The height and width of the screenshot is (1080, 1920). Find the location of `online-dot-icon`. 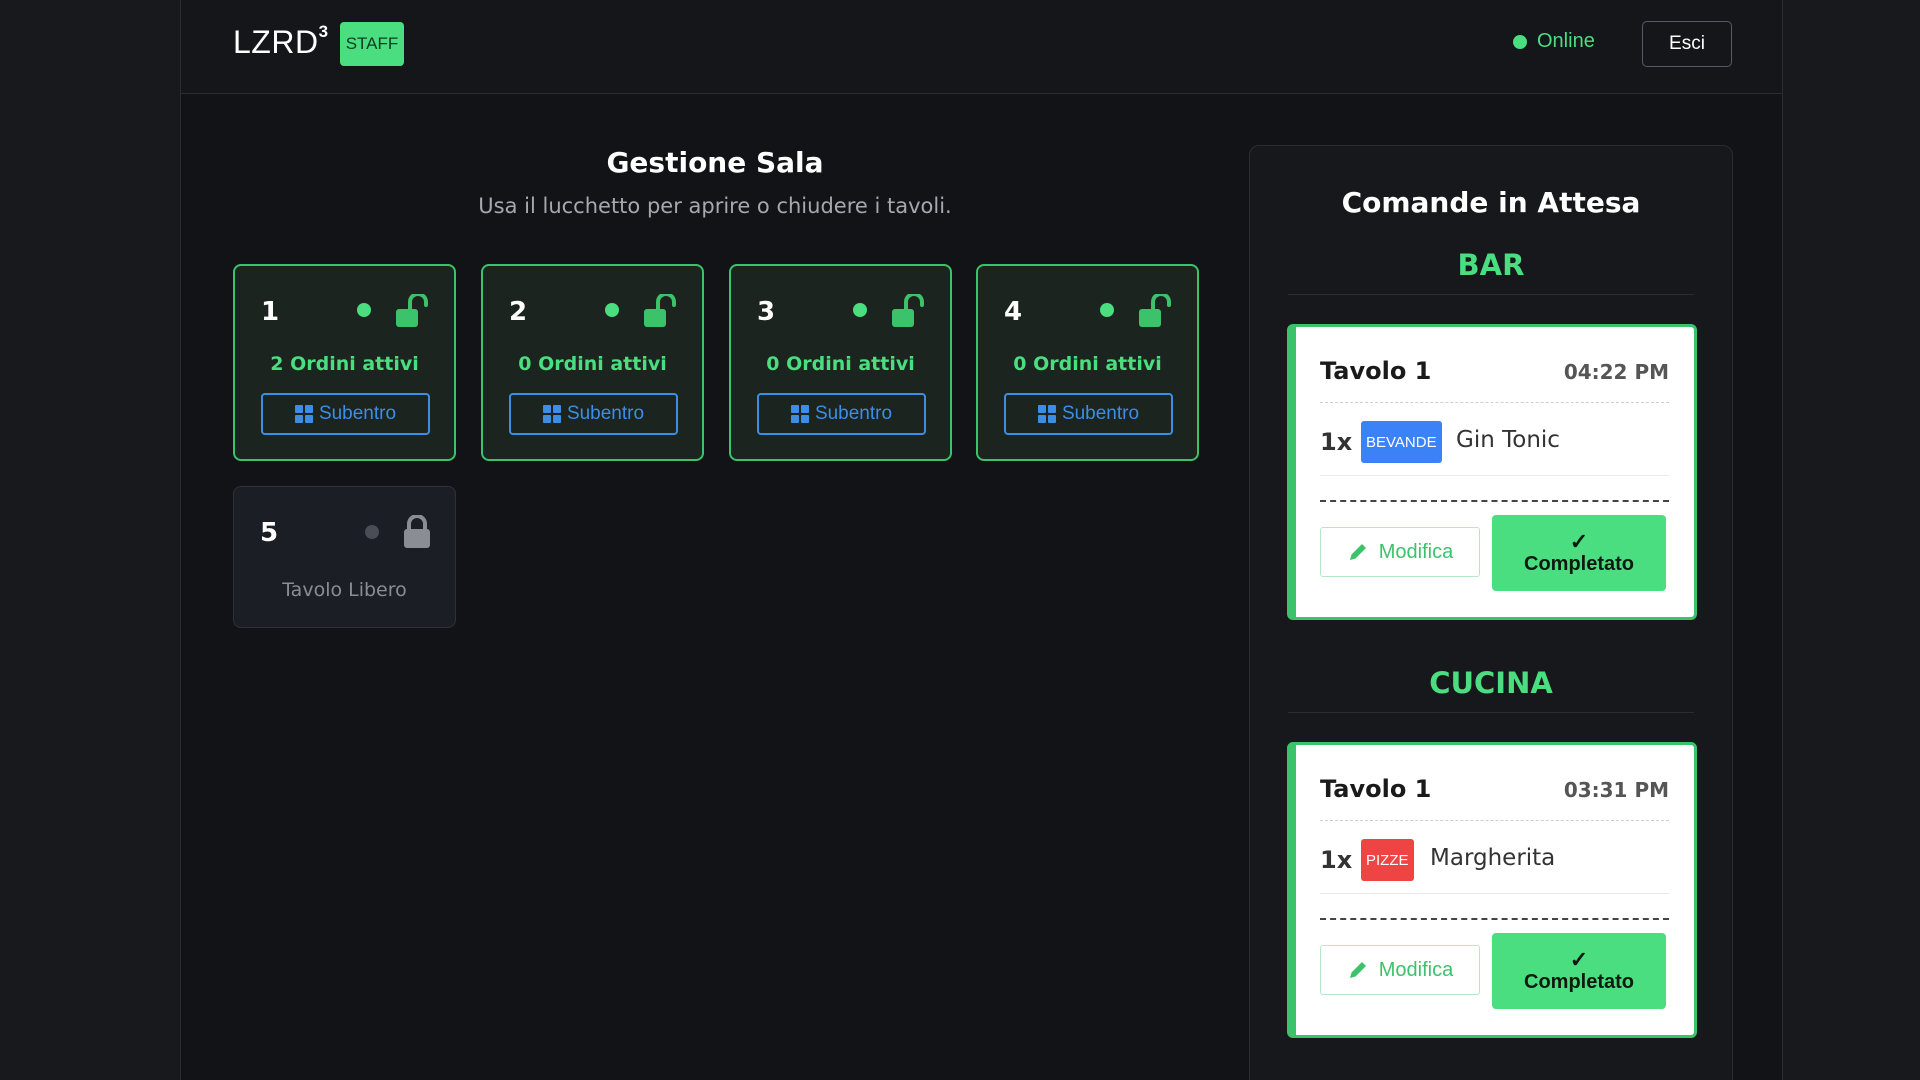

online-dot-icon is located at coordinates (1520, 41).